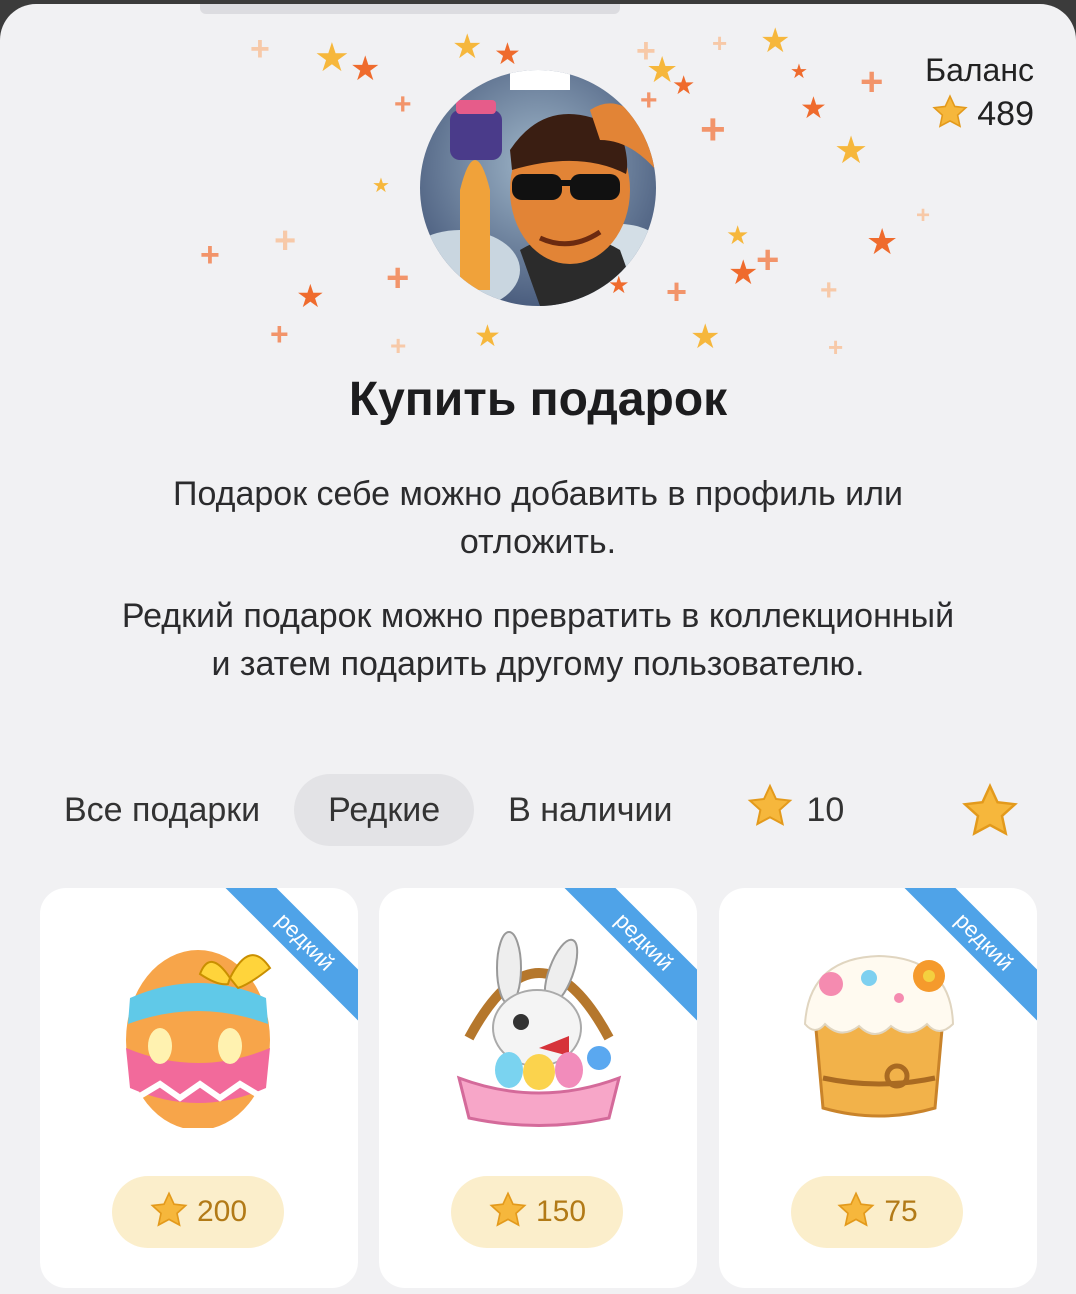 The height and width of the screenshot is (1294, 1076). Describe the element at coordinates (1005, 114) in the screenshot. I see `balance-value: 489` at that location.